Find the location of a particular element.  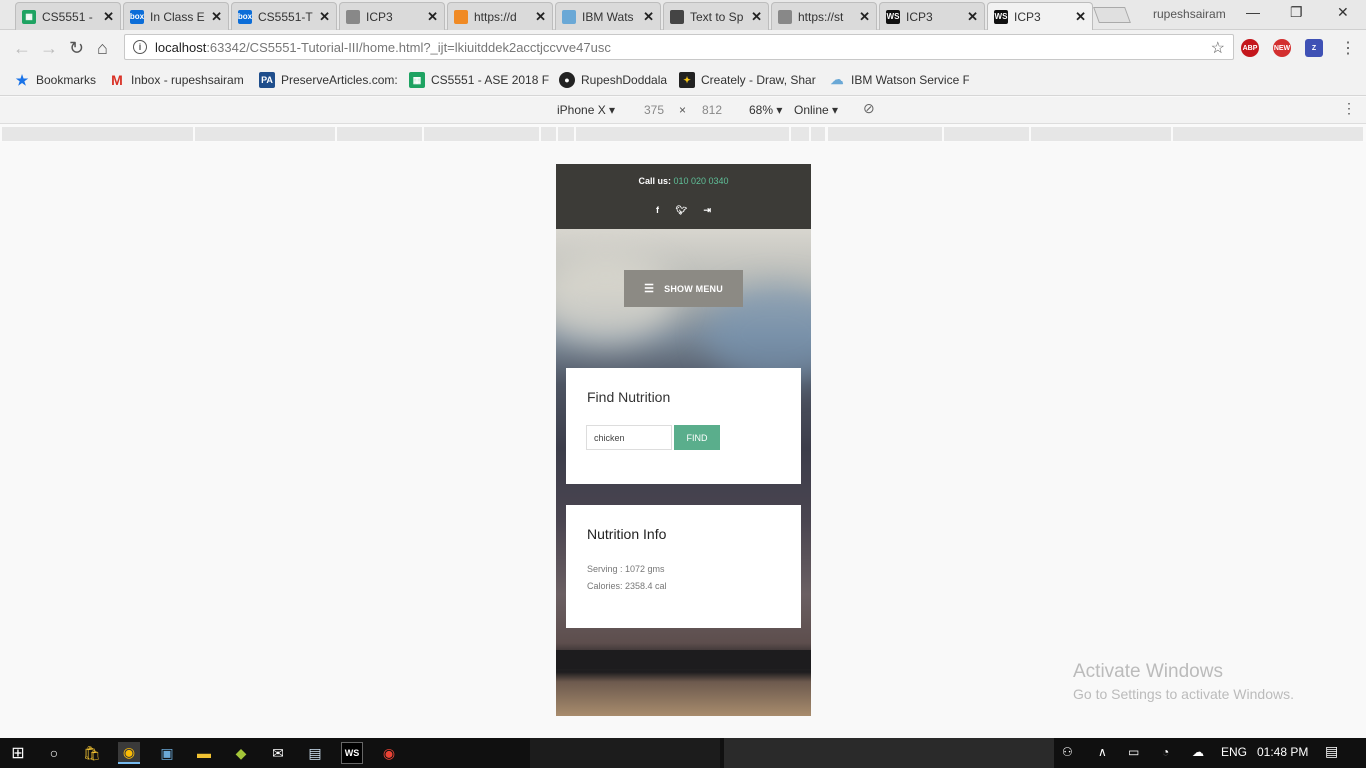

device-toolbar: iPhone X ▾ 375 × 812 68% ▾ Online ▾ ⊘ ⋮ is located at coordinates (683, 110).